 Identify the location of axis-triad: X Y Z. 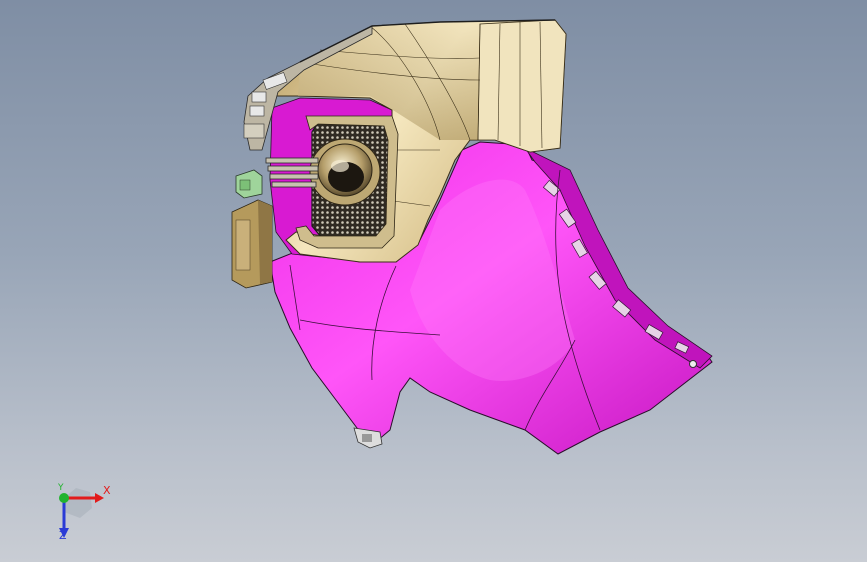
(80, 513).